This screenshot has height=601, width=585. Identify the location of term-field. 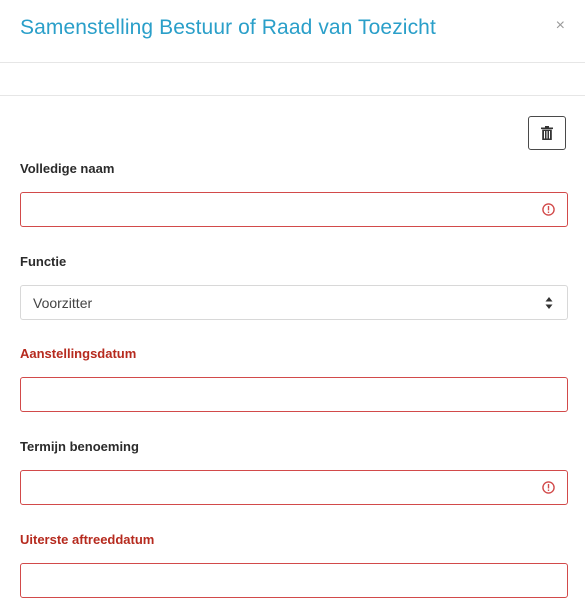
(294, 487).